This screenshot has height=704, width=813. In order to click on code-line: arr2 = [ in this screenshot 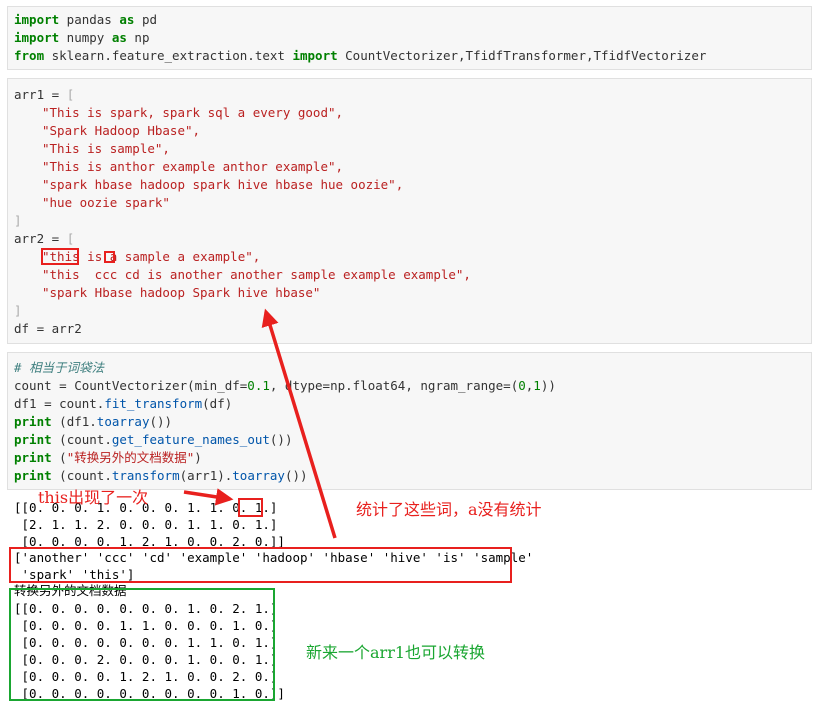, I will do `click(44, 239)`.